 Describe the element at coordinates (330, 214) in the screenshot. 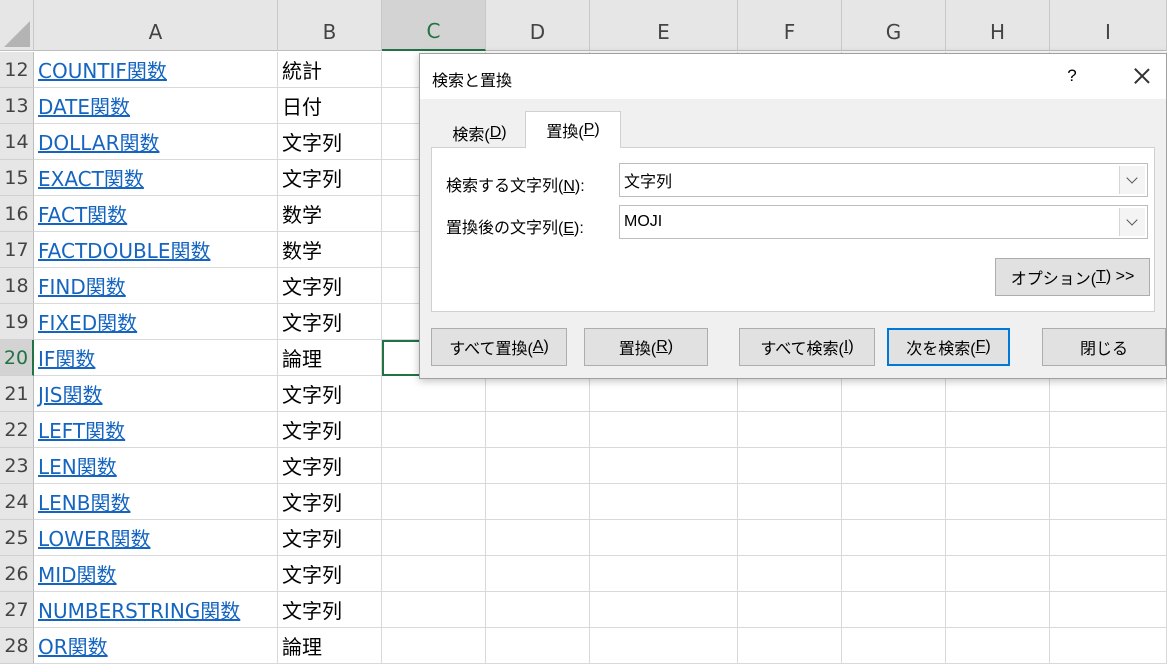

I see `category-cell: 数学` at that location.